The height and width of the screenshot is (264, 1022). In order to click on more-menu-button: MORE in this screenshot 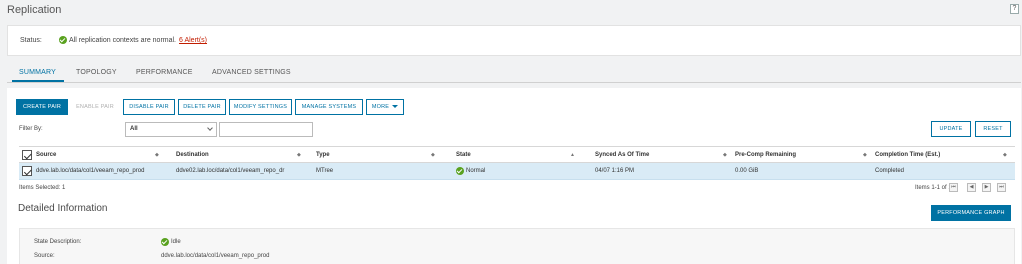, I will do `click(385, 107)`.